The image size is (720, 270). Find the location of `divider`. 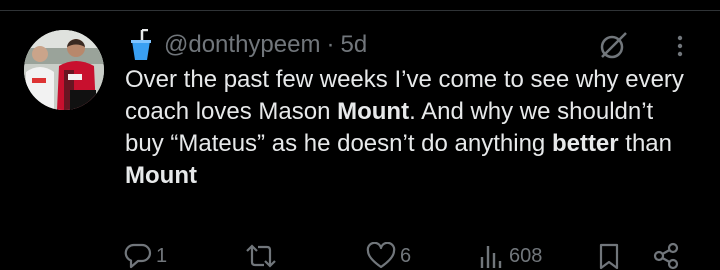

divider is located at coordinates (360, 10).